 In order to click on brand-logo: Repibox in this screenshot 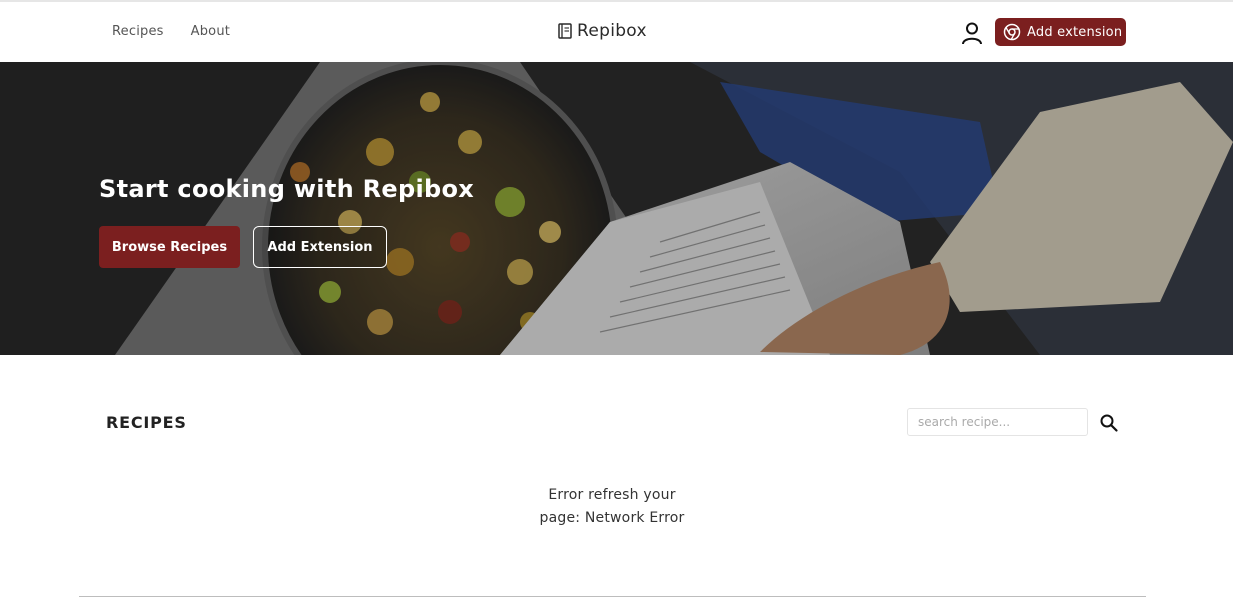, I will do `click(602, 31)`.